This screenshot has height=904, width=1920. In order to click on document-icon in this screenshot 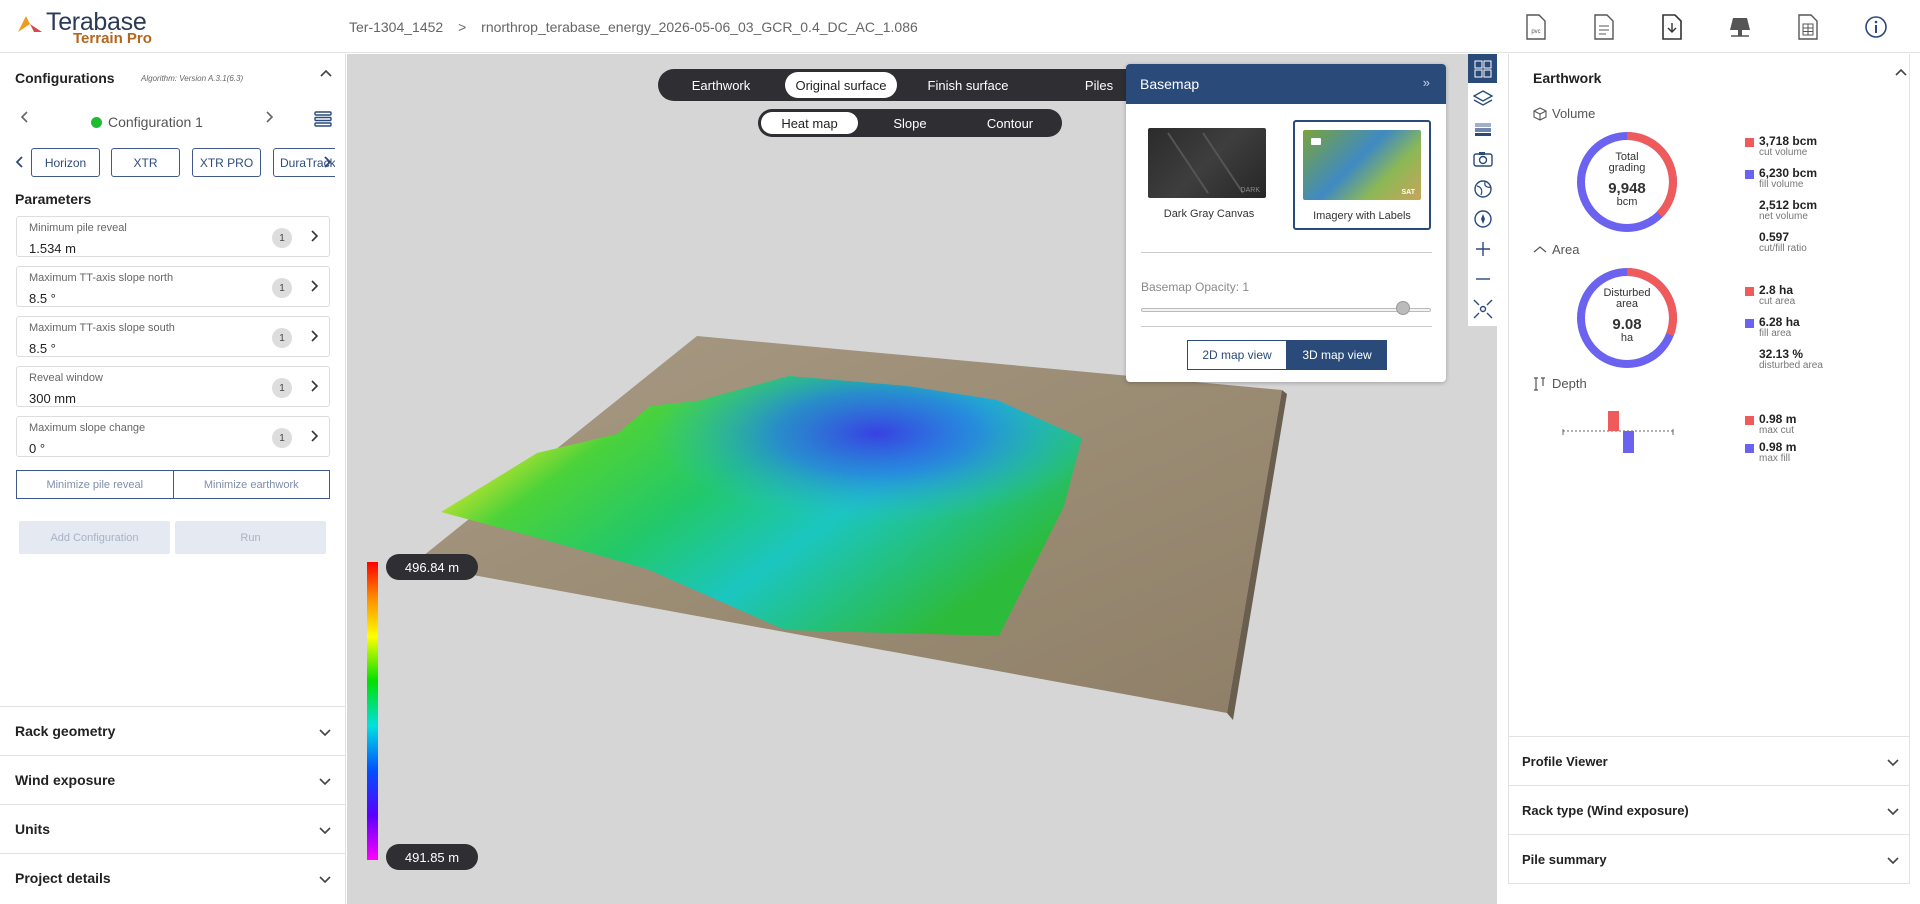, I will do `click(1604, 27)`.